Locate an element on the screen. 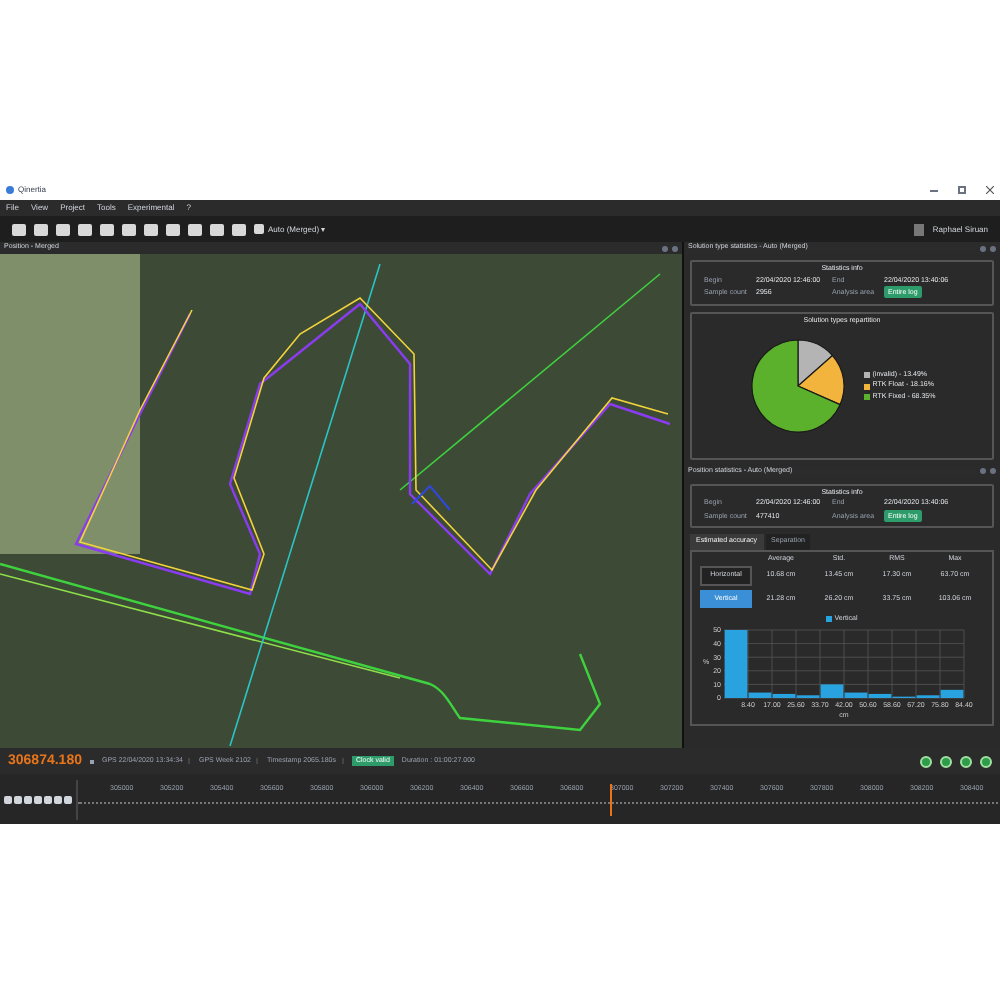 This screenshot has height=1000, width=1000. maximize-icon is located at coordinates (962, 190).